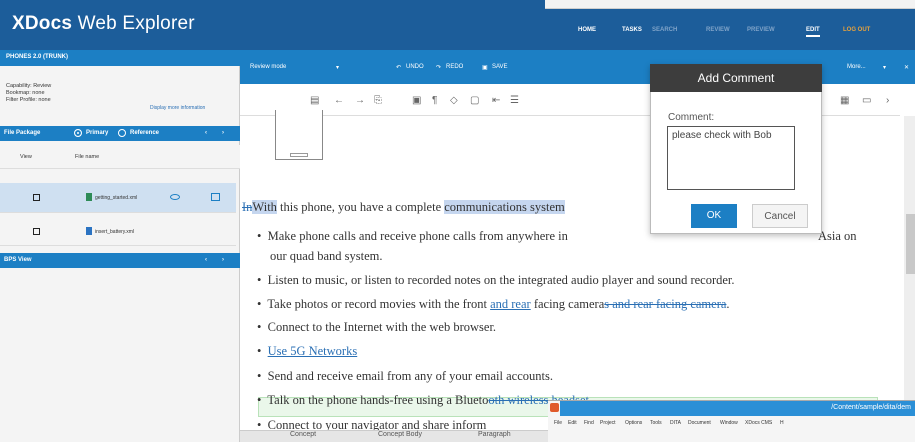 This screenshot has height=442, width=915. I want to click on col-view: View, so click(26, 157).